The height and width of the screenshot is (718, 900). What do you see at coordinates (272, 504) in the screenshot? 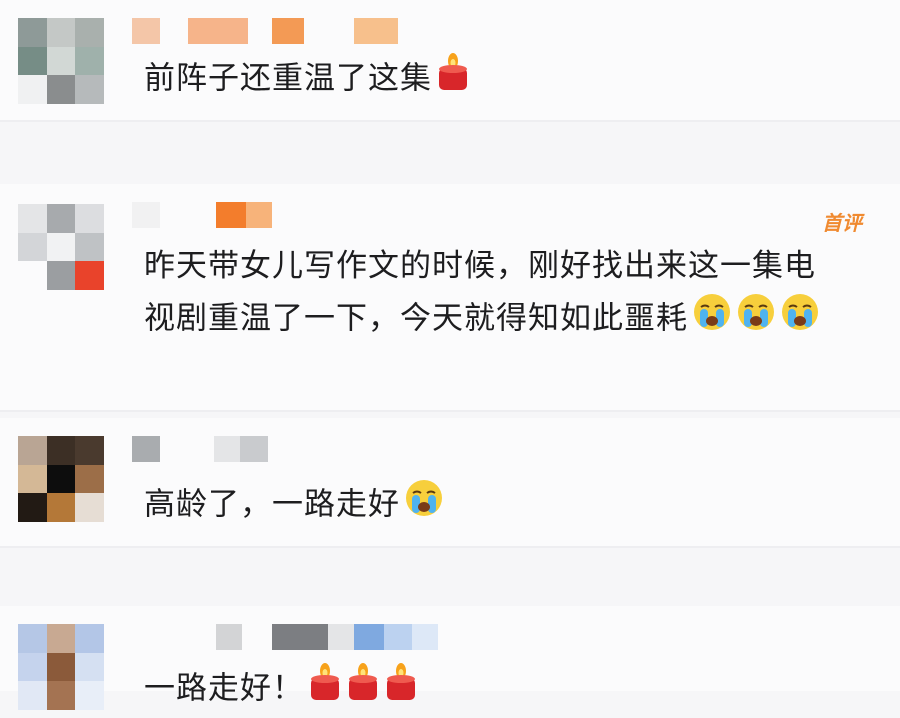
I see `comment-body: 高龄了，一路走好` at bounding box center [272, 504].